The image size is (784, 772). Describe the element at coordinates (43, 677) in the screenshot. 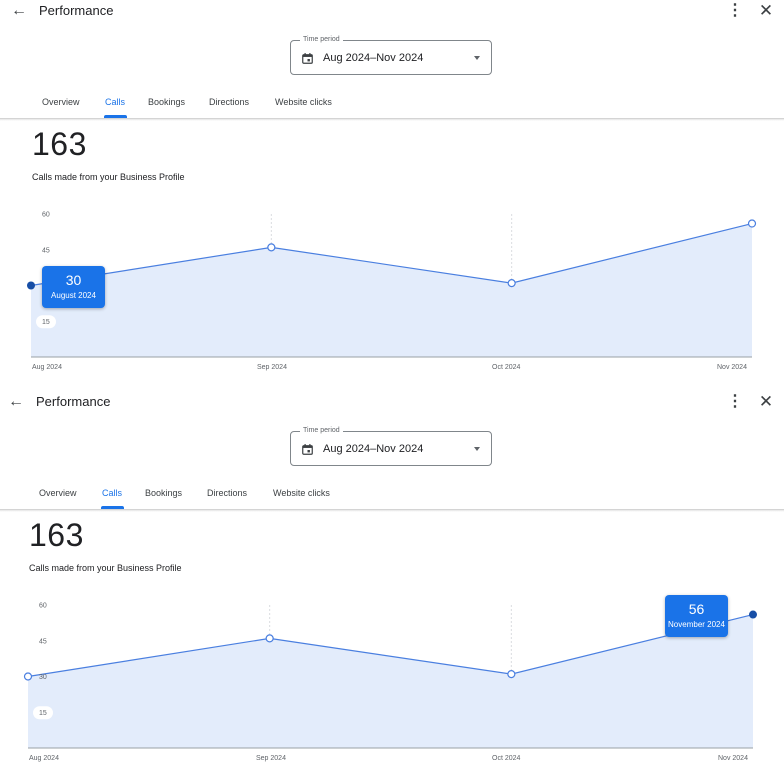

I see `y-tick-label: 30` at that location.